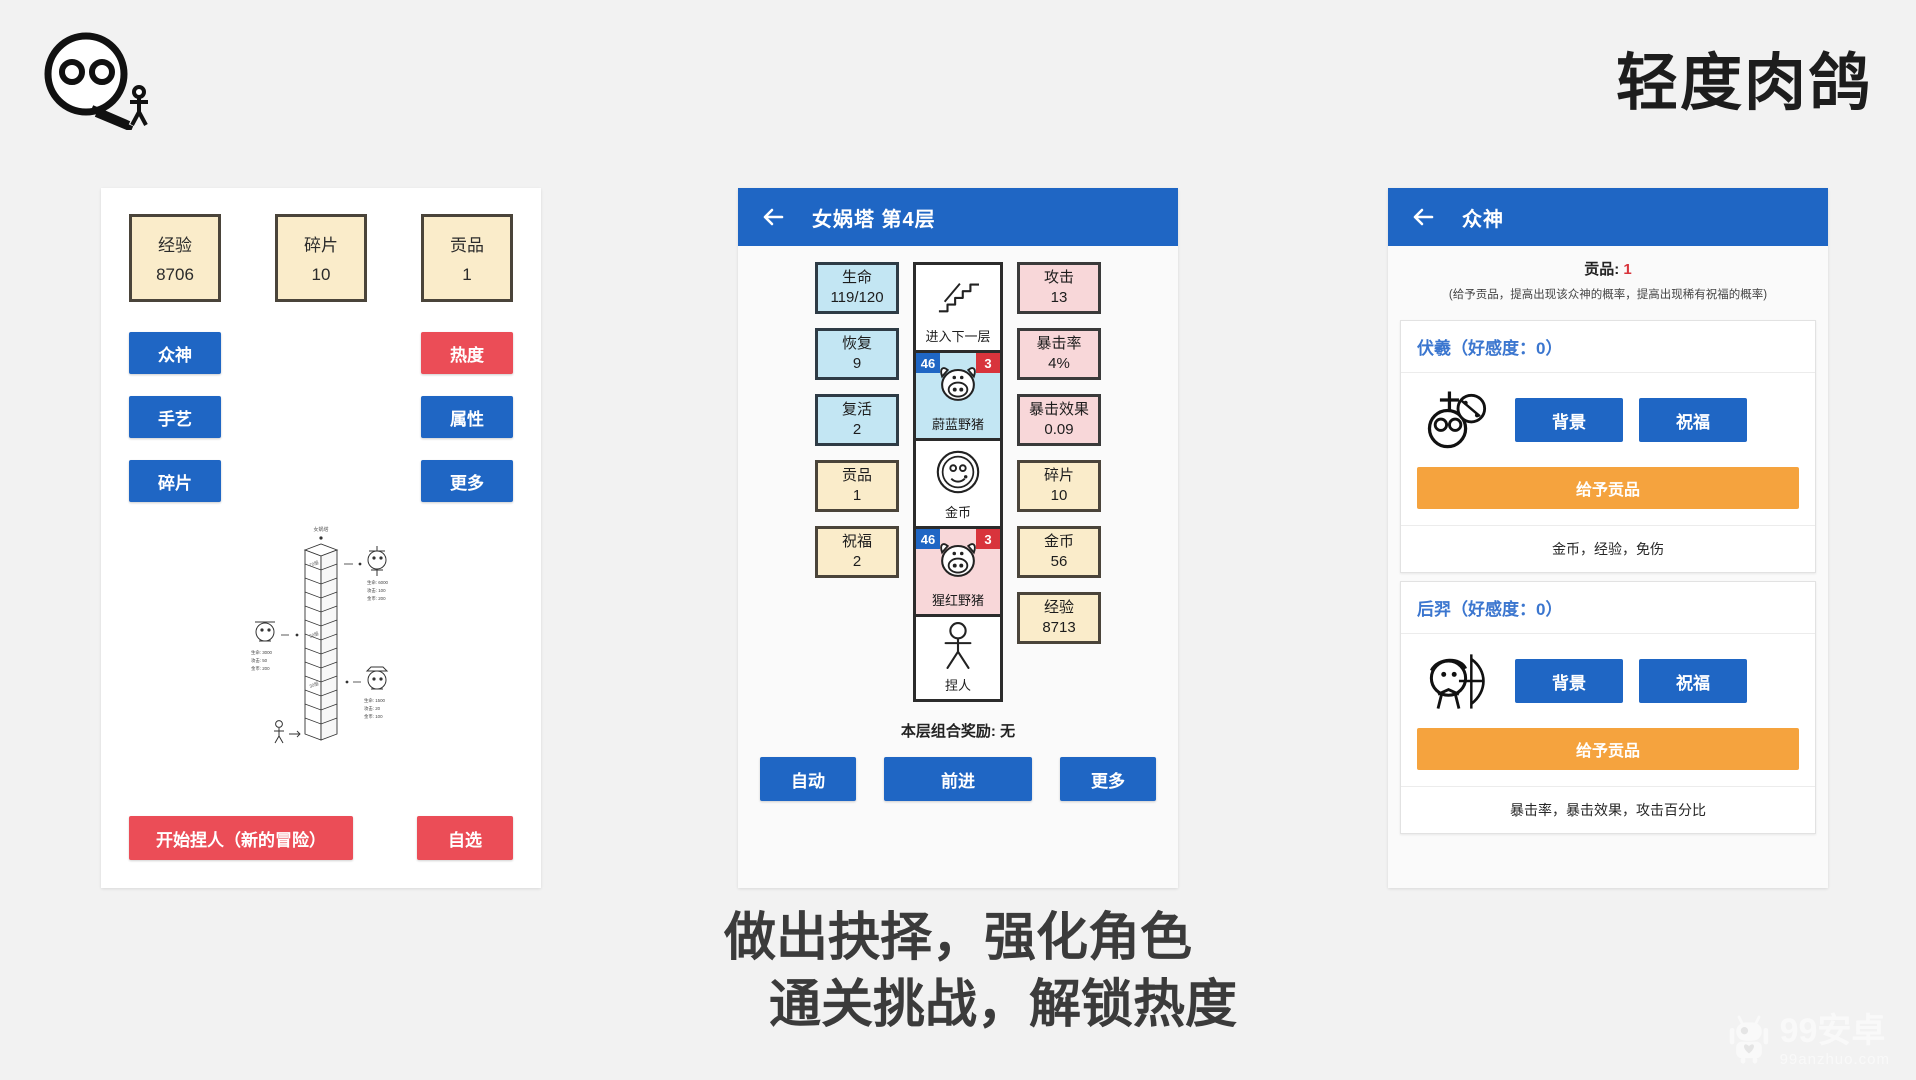 Image resolution: width=1916 pixels, height=1080 pixels. Describe the element at coordinates (1059, 627) in the screenshot. I see `cell-value: 8713` at that location.